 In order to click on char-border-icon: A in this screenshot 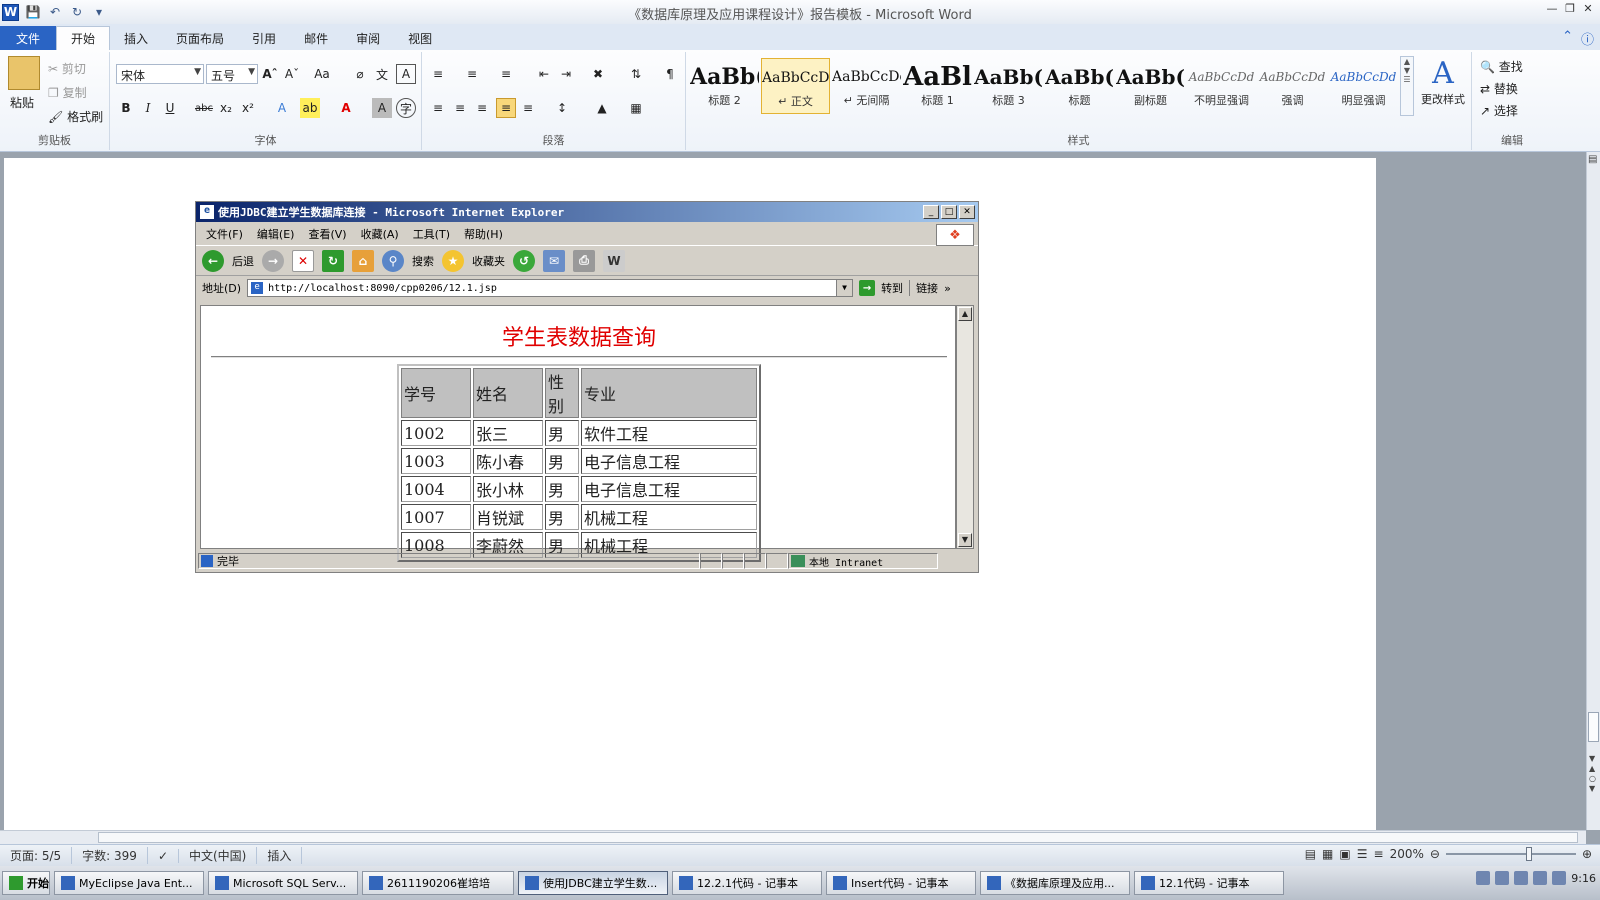, I will do `click(406, 74)`.